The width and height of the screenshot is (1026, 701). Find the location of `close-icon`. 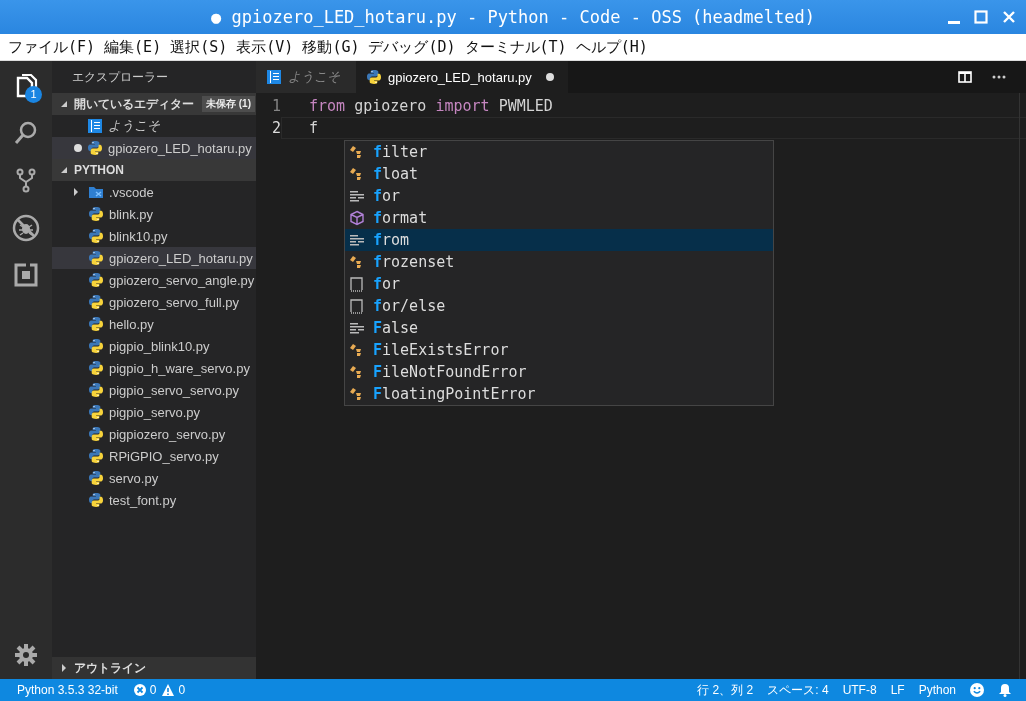

close-icon is located at coordinates (1009, 17).